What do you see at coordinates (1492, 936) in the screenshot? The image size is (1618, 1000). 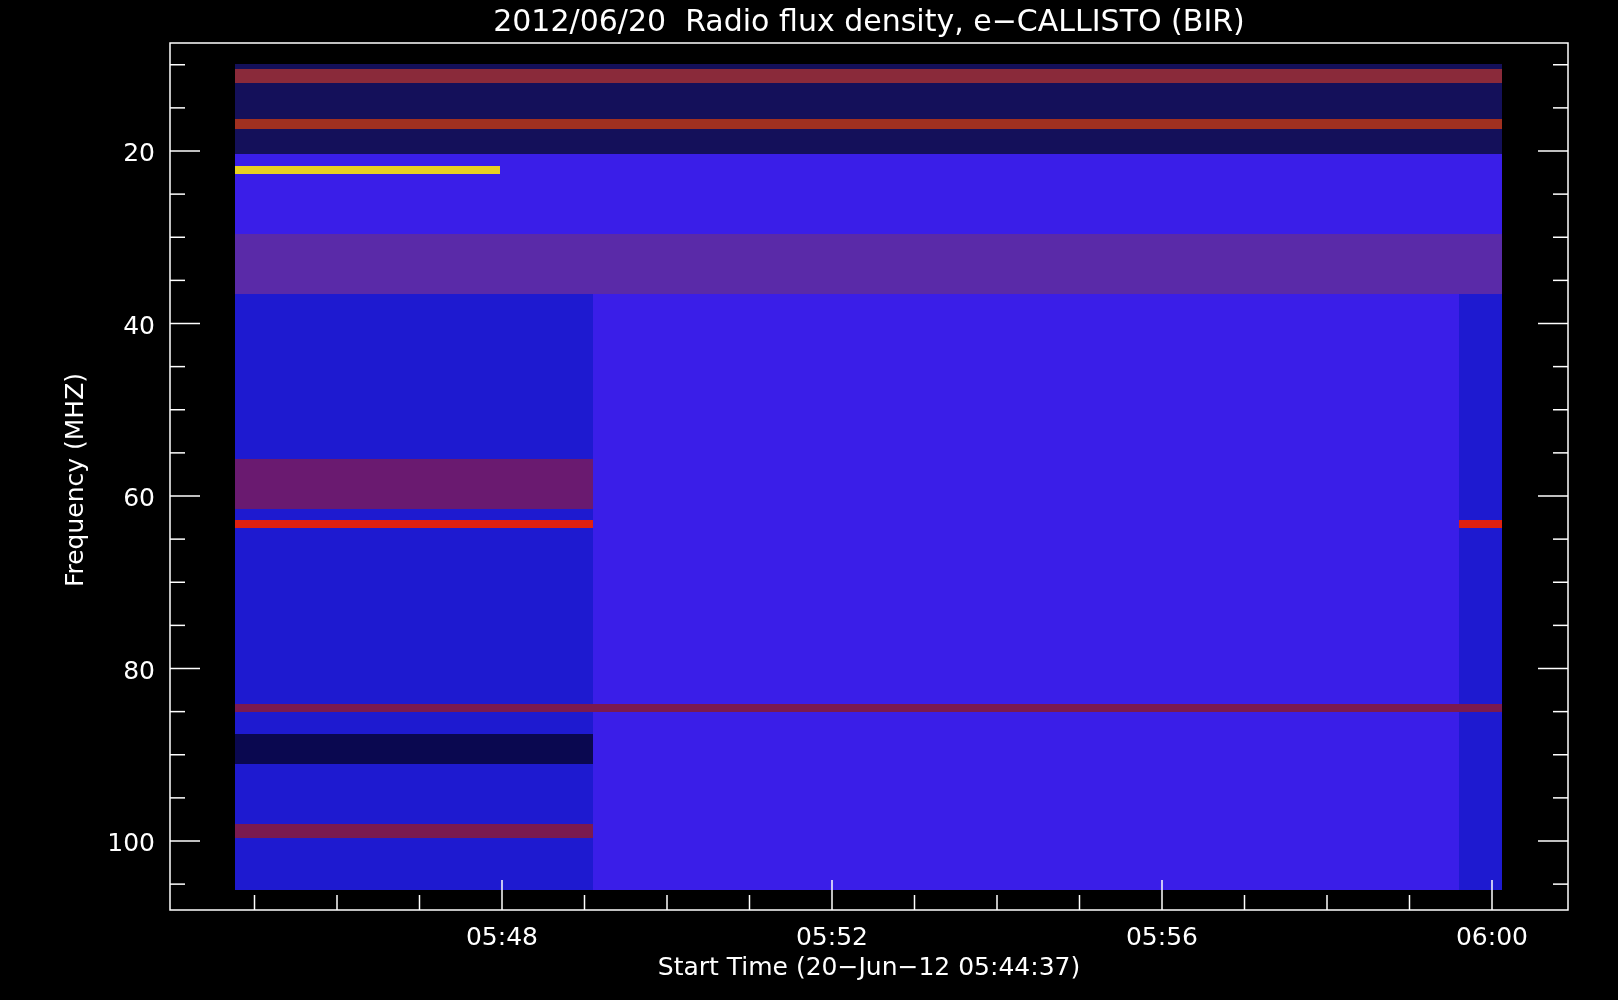 I see `tick-label: 06:00` at bounding box center [1492, 936].